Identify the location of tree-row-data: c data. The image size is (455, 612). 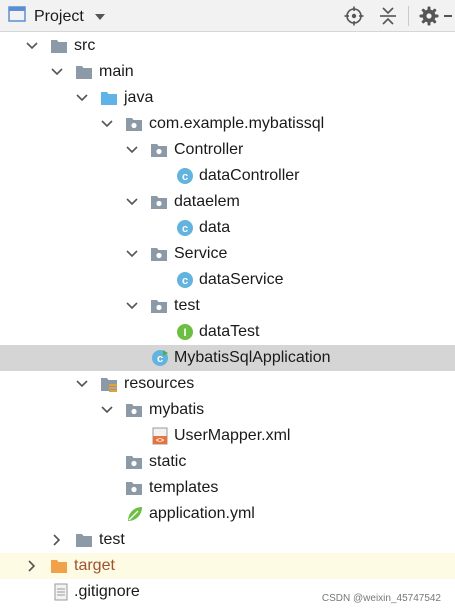
(227, 228).